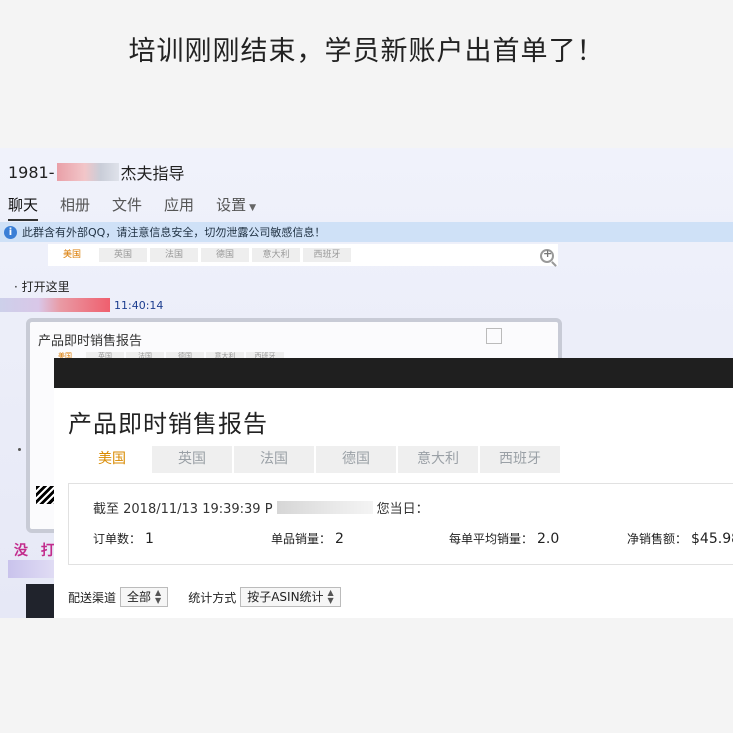  Describe the element at coordinates (112, 459) in the screenshot. I see `tab-us: 美国` at that location.